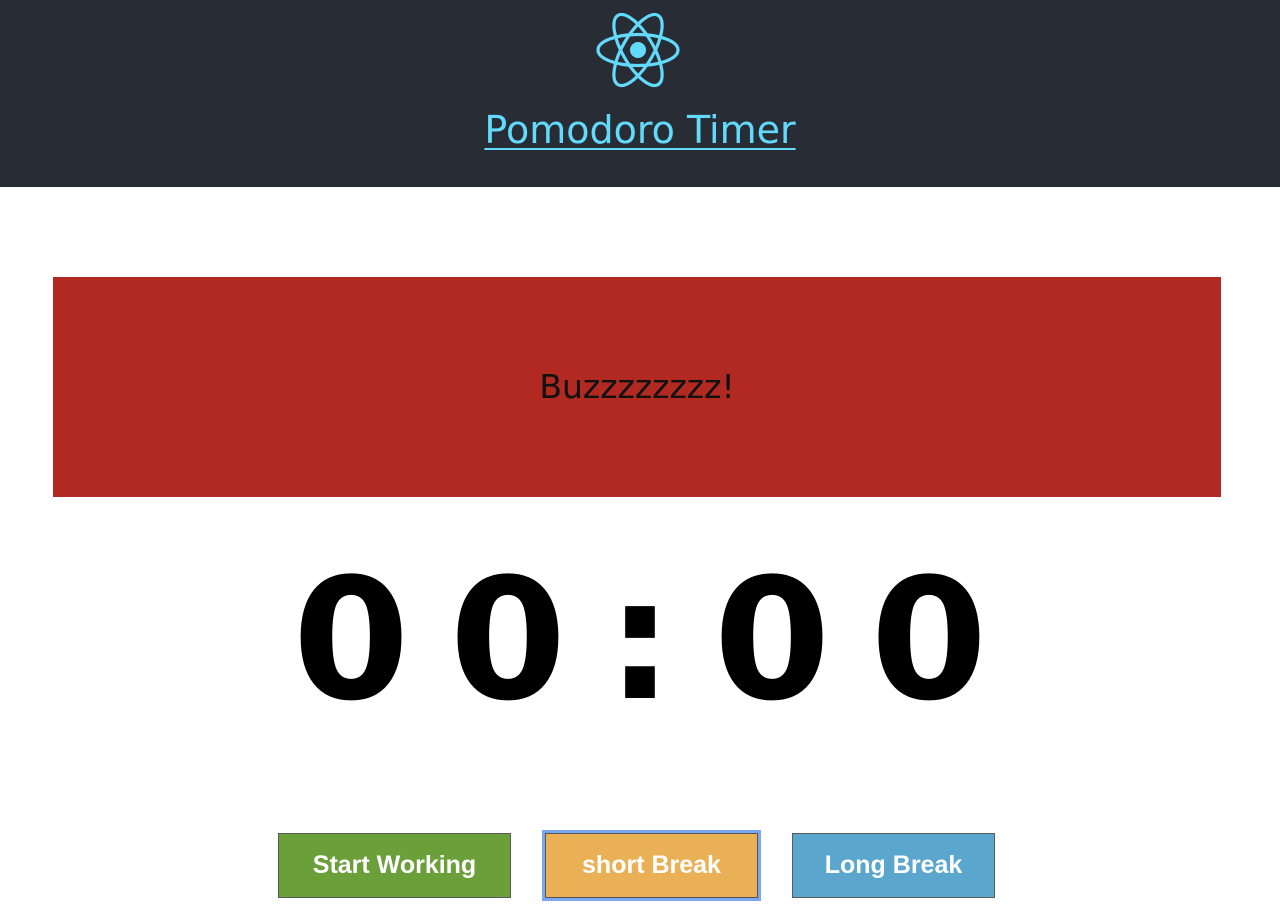 Image resolution: width=1280 pixels, height=908 pixels. What do you see at coordinates (640, 130) in the screenshot?
I see `app-title-link: Pomodoro Timer` at bounding box center [640, 130].